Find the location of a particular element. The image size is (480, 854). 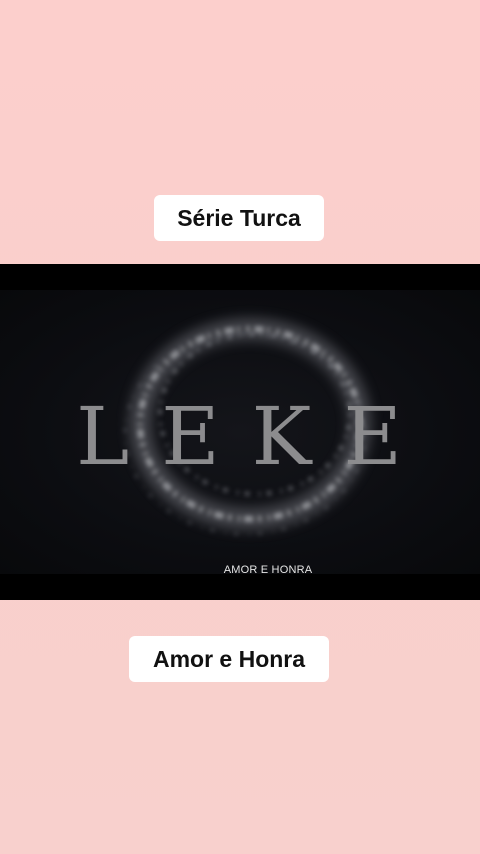

caption-amor-e-honra: Amor e Honra is located at coordinates (229, 659).